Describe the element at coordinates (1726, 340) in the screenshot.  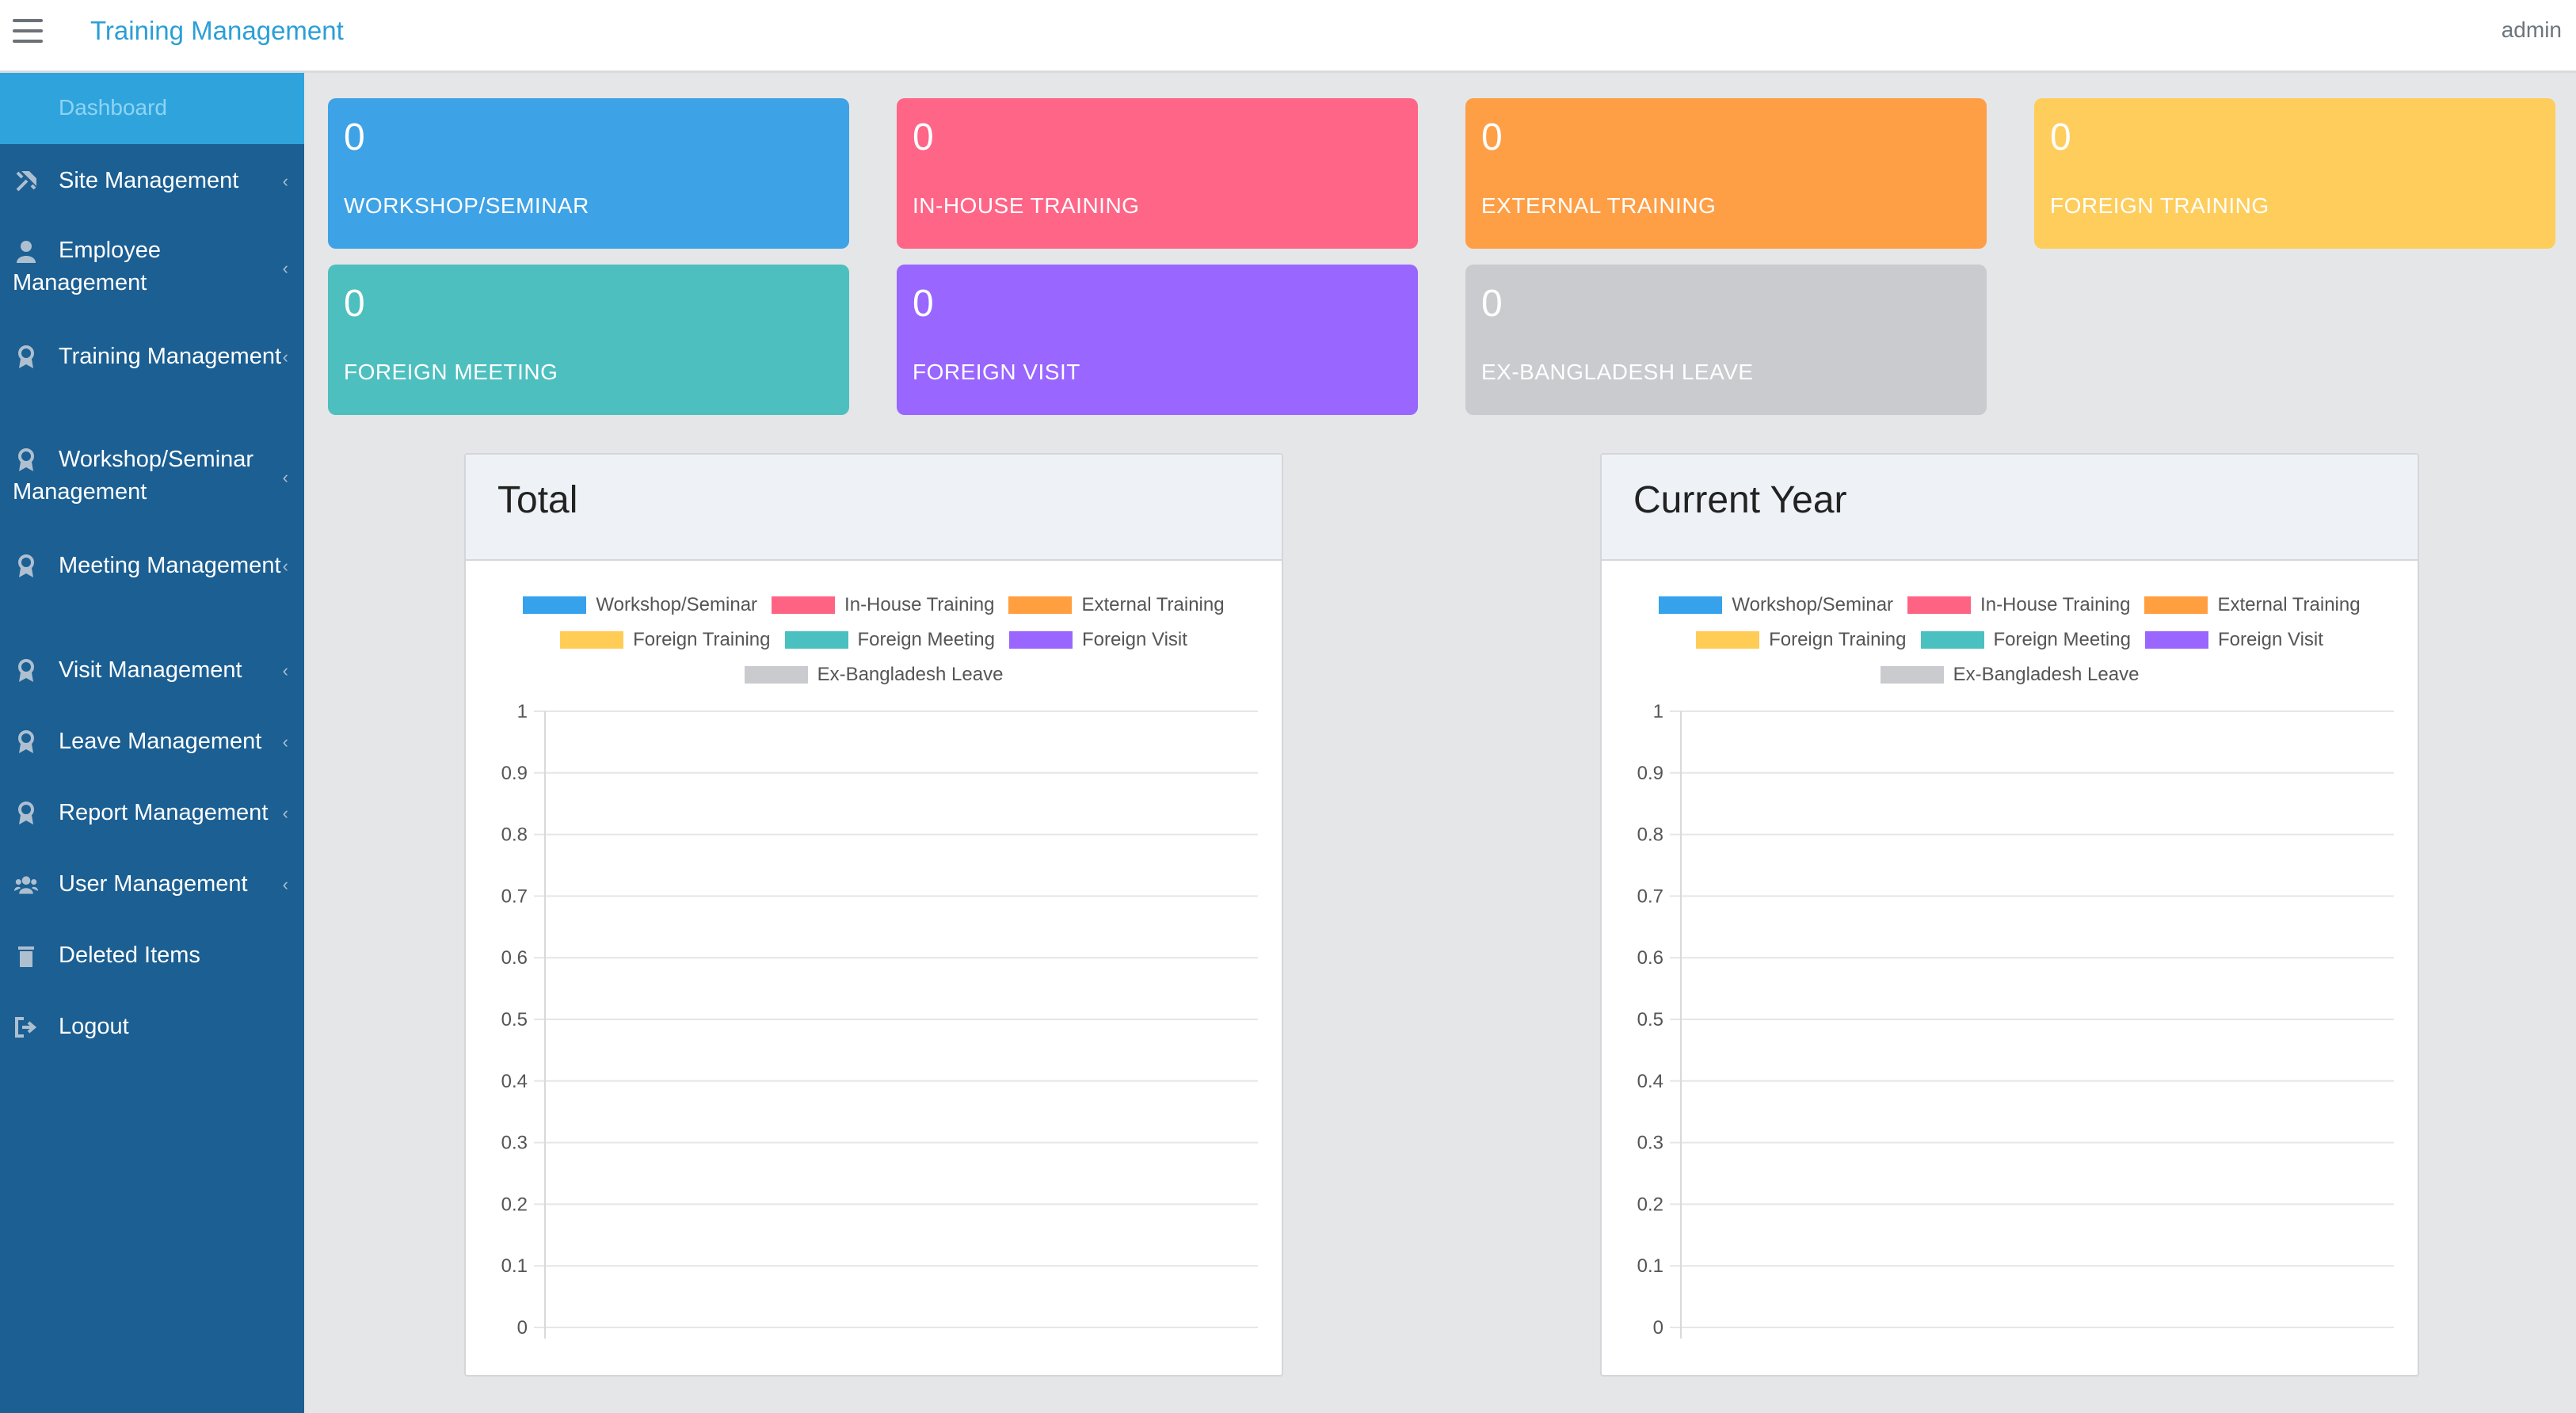
I see `card-ex-bangladesh-leave: 0 EX-BANGLADESH LEAVE` at that location.